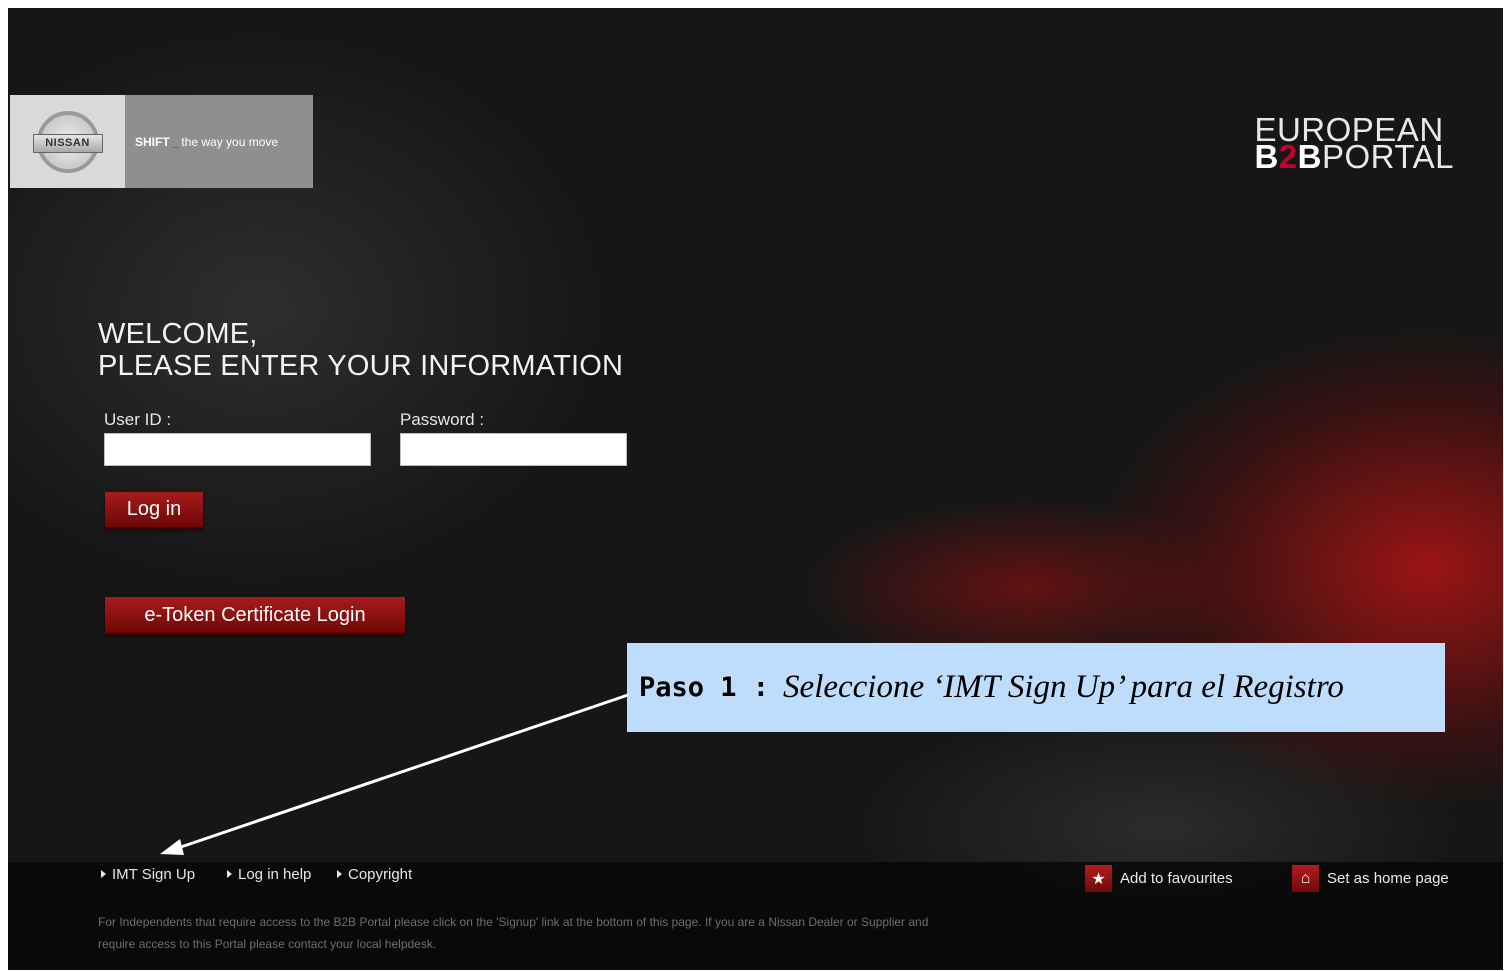 This screenshot has width=1504, height=971. What do you see at coordinates (394, 774) in the screenshot?
I see `callout-arrow-icon` at bounding box center [394, 774].